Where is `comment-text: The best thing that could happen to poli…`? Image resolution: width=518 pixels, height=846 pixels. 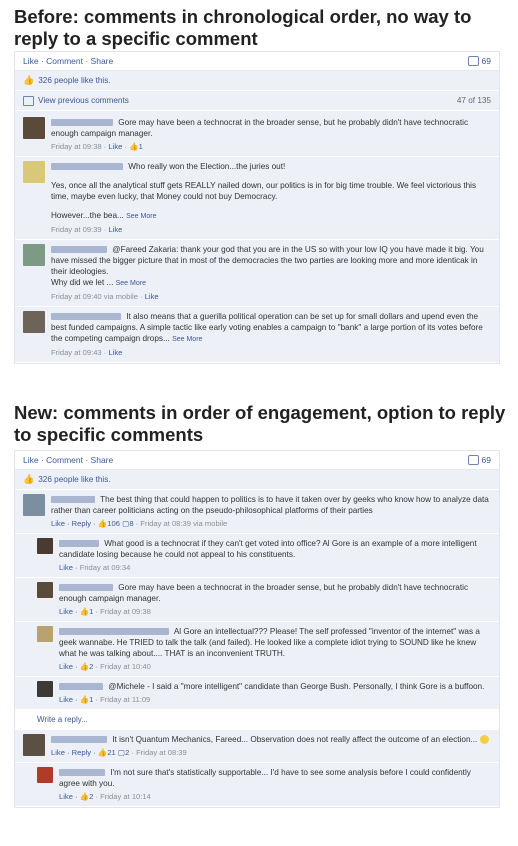
comment-text: The best thing that could happen to poli… is located at coordinates (270, 505).